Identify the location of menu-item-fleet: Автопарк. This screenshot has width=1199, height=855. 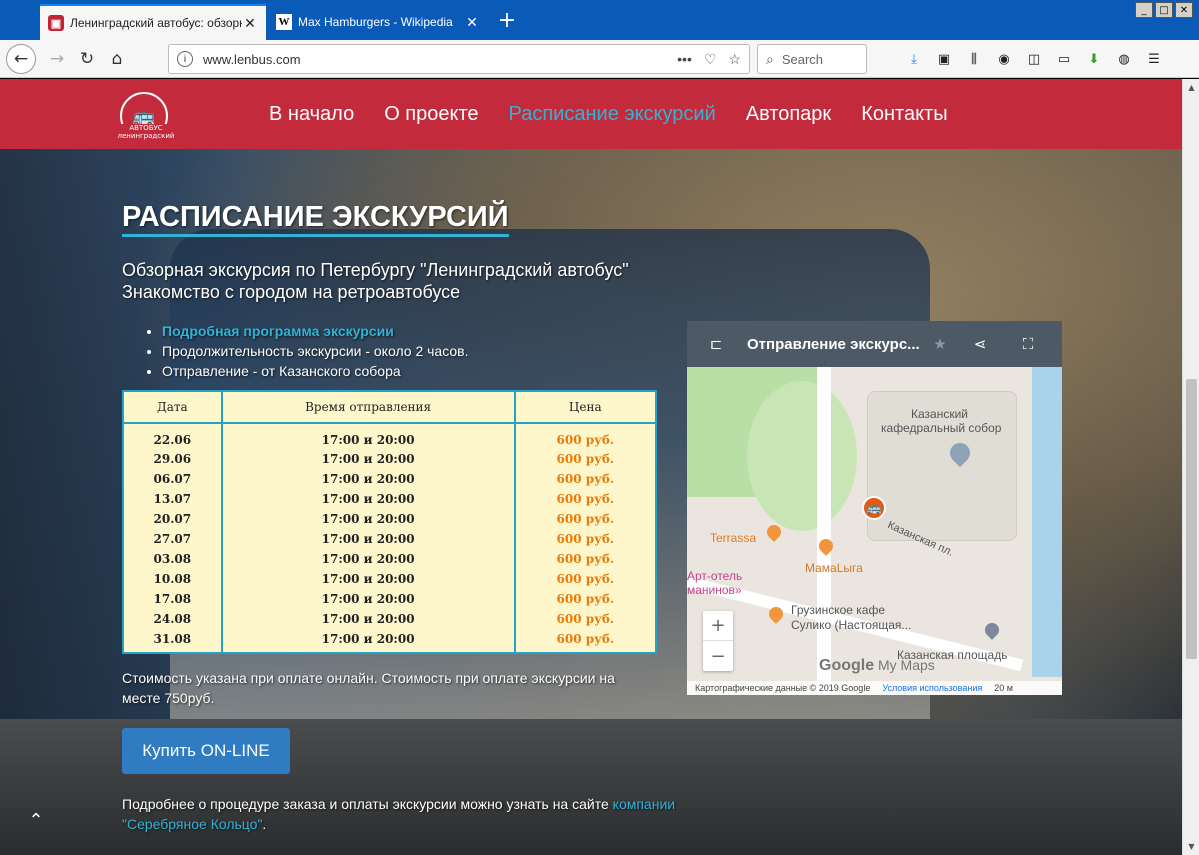
(788, 114).